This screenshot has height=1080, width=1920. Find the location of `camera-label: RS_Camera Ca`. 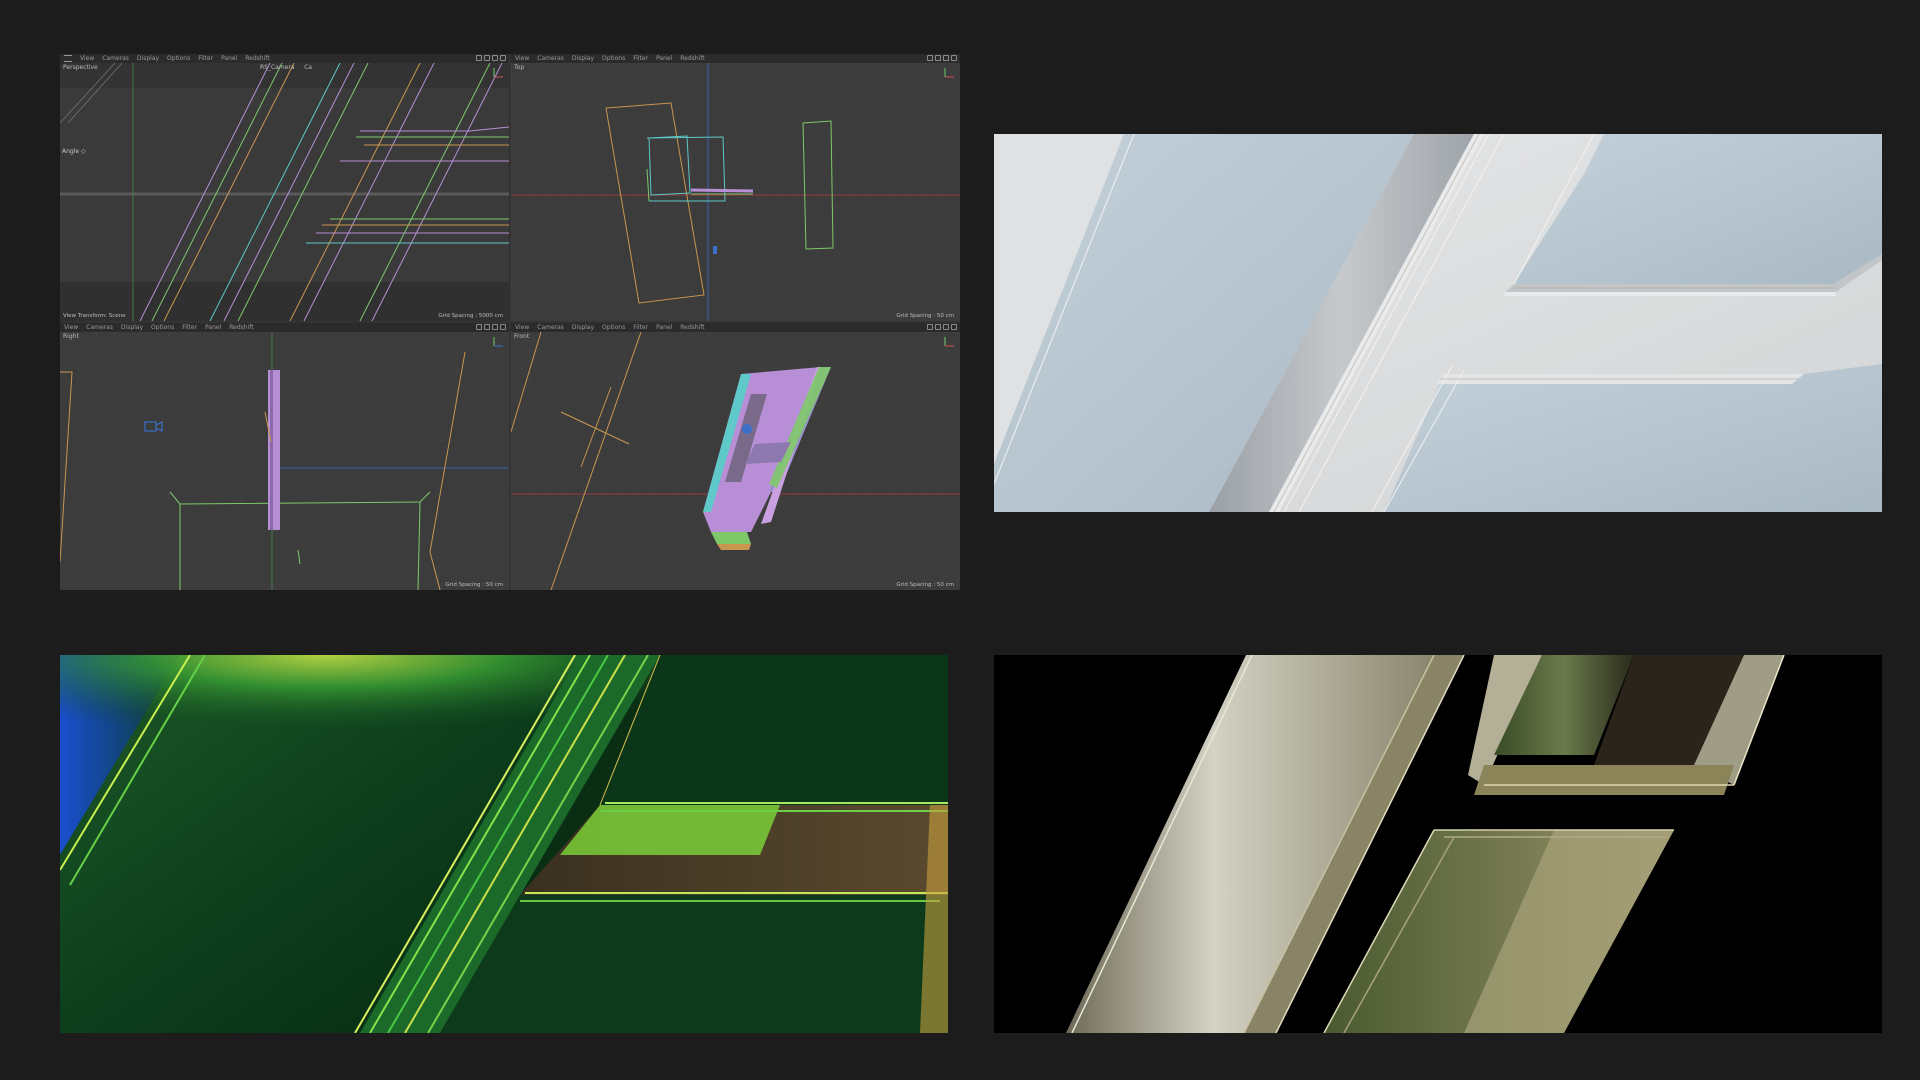

camera-label: RS_Camera Ca is located at coordinates (286, 67).